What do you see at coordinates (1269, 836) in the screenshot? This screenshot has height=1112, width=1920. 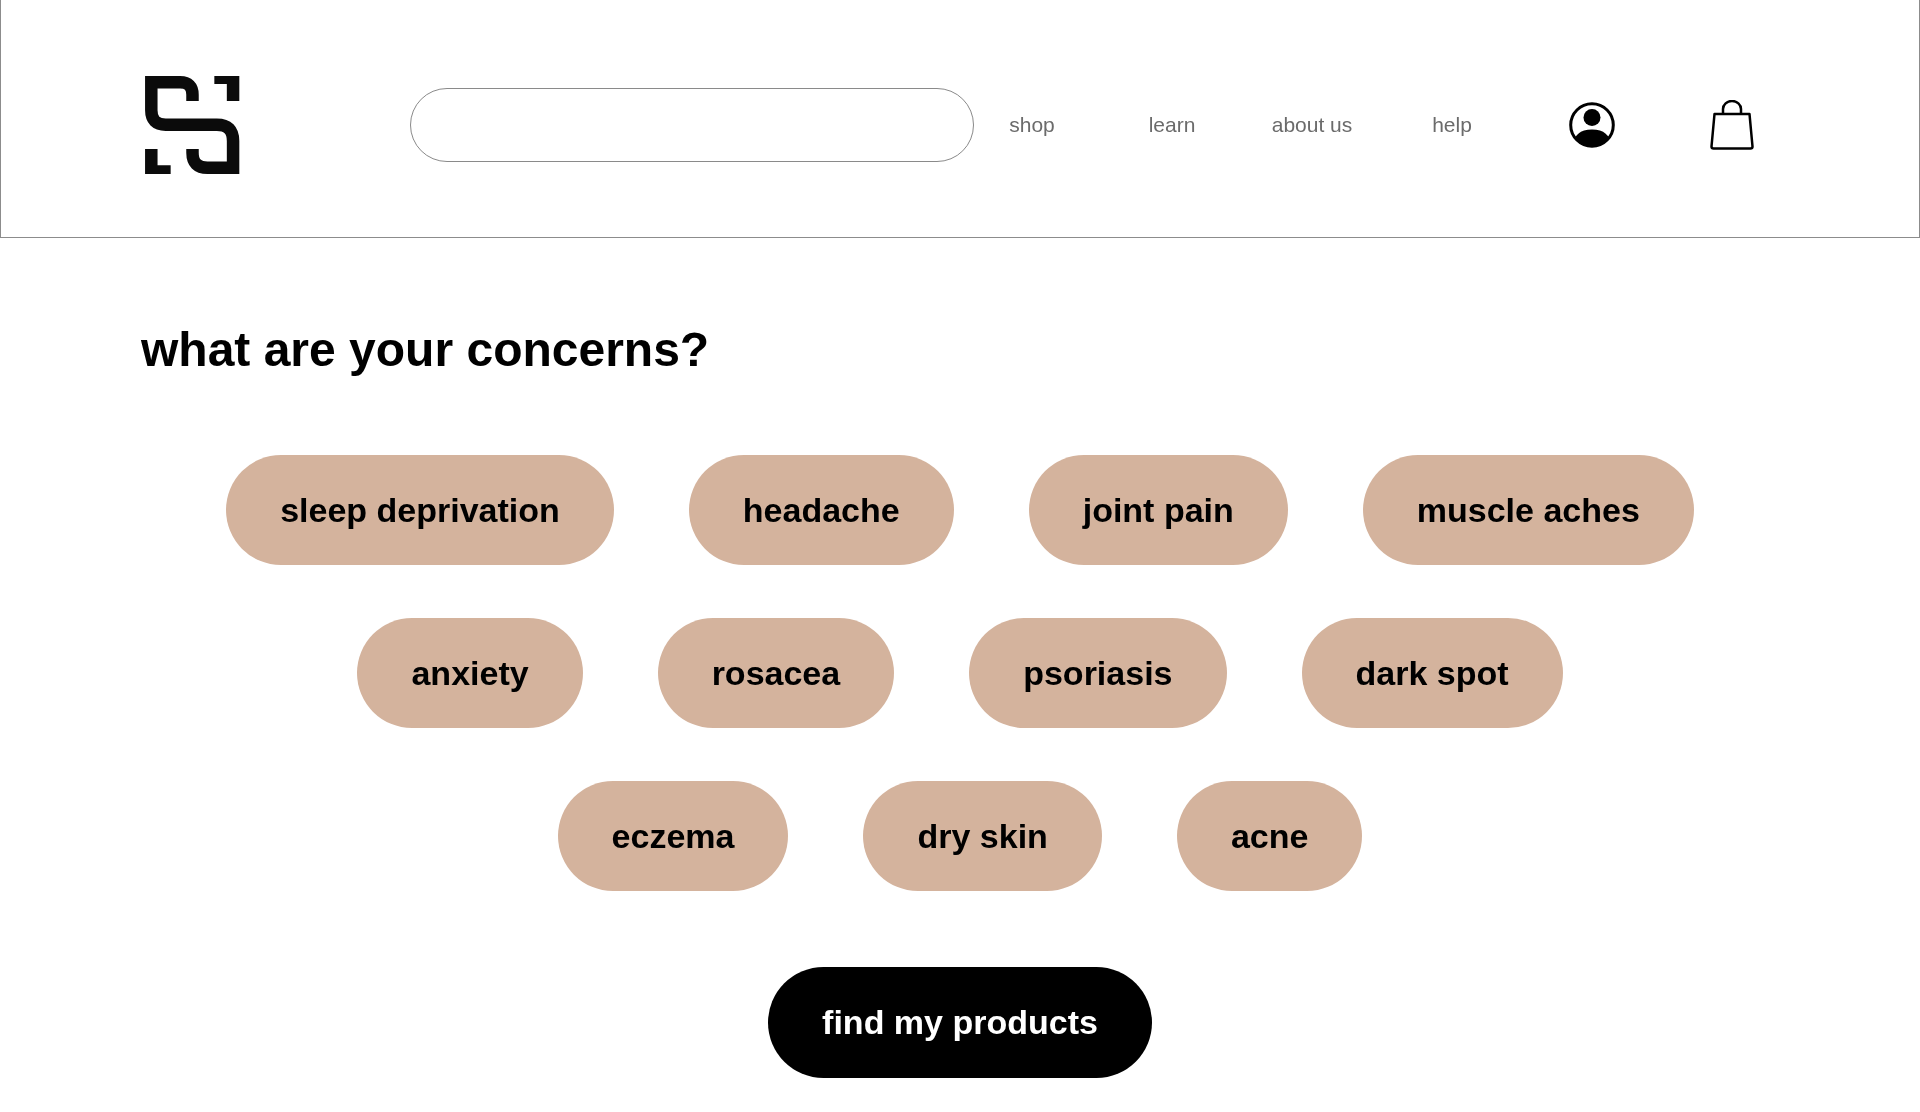 I see `concern-option: acne` at bounding box center [1269, 836].